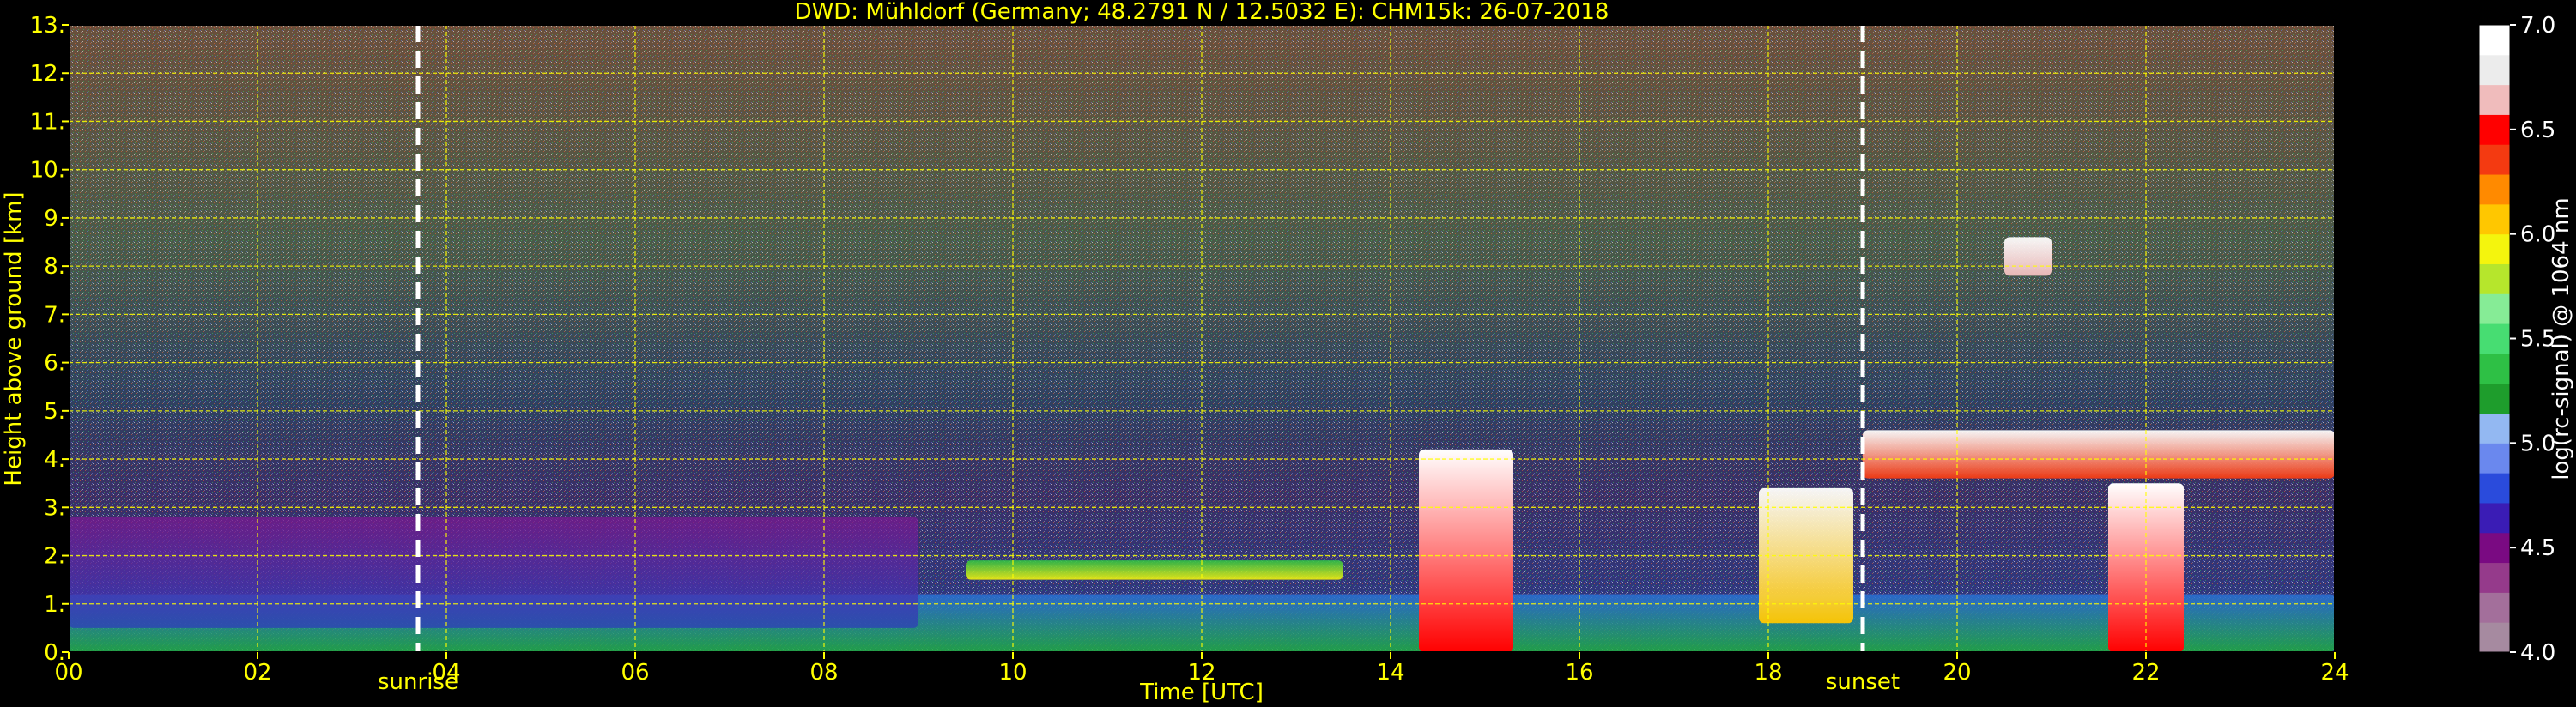  I want to click on x-tick-label: 16, so click(1579, 673).